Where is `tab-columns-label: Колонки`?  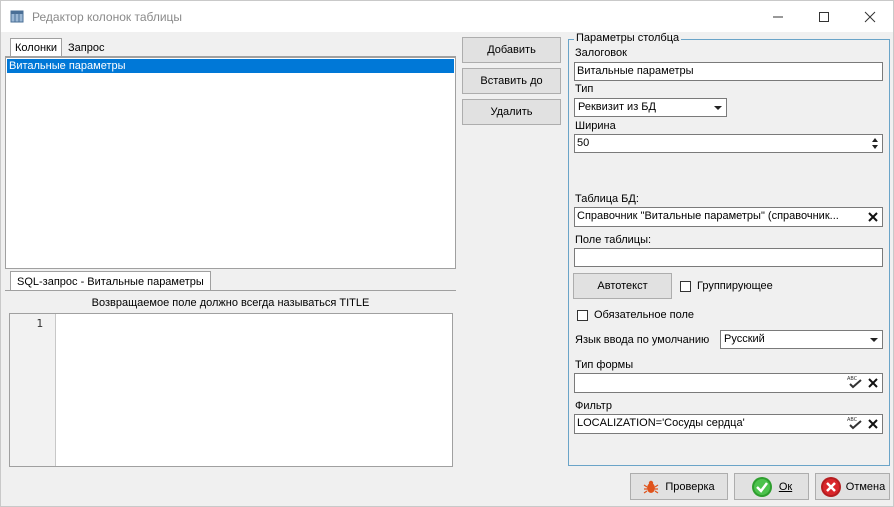
tab-columns-label: Колонки is located at coordinates (36, 48).